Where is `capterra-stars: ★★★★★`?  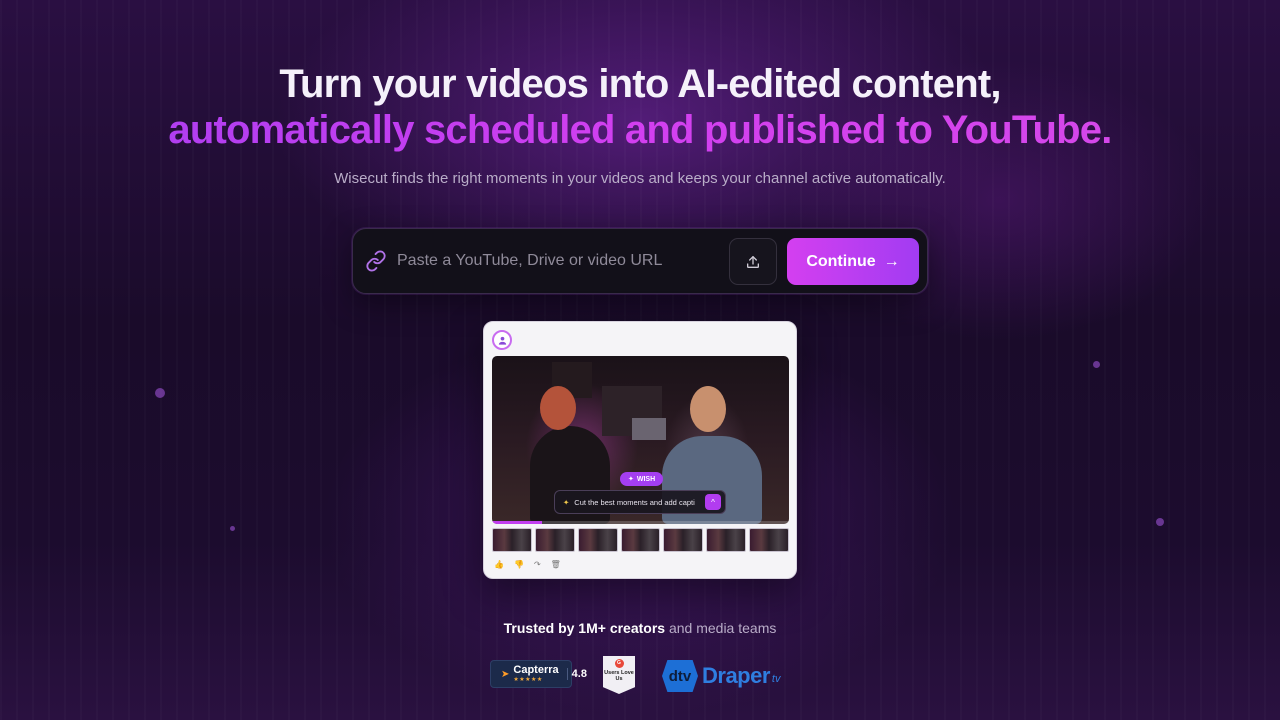 capterra-stars: ★★★★★ is located at coordinates (528, 679).